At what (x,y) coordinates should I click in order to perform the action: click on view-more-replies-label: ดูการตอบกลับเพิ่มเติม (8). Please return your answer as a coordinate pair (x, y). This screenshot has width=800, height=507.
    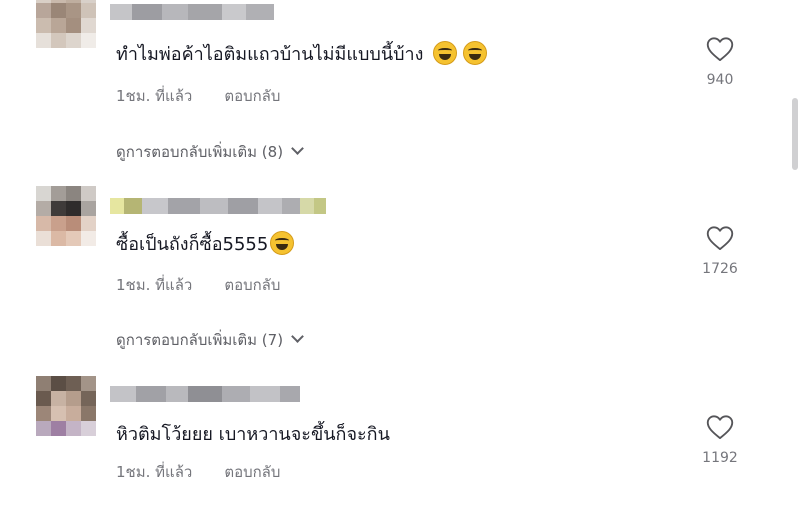
    Looking at the image, I should click on (200, 152).